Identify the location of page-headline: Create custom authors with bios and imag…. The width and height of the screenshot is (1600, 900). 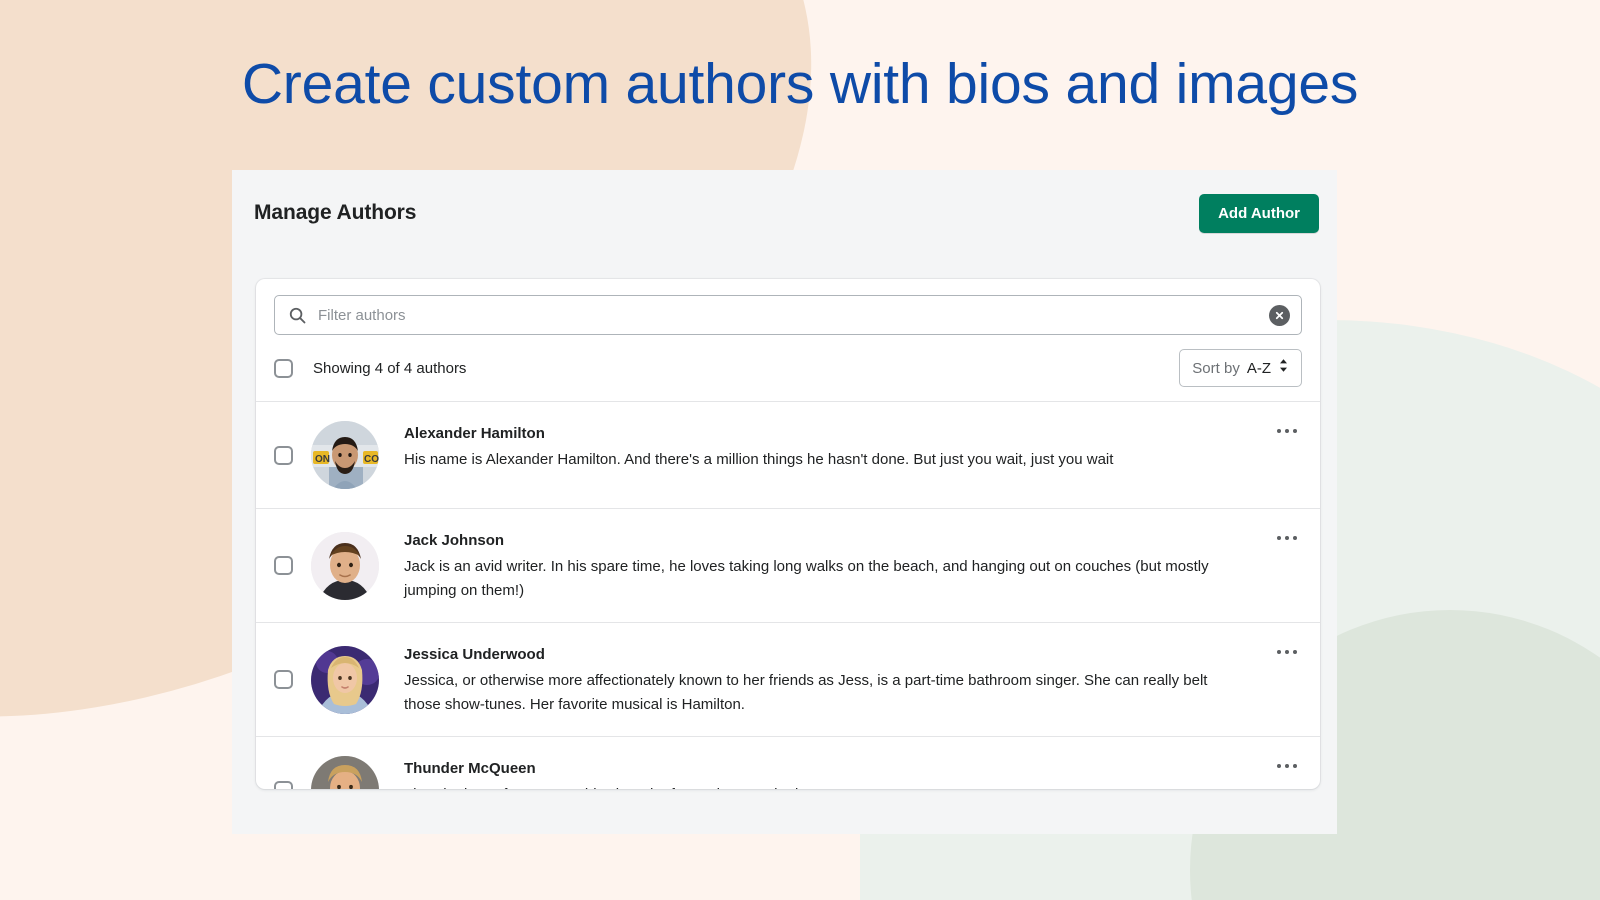
(800, 84).